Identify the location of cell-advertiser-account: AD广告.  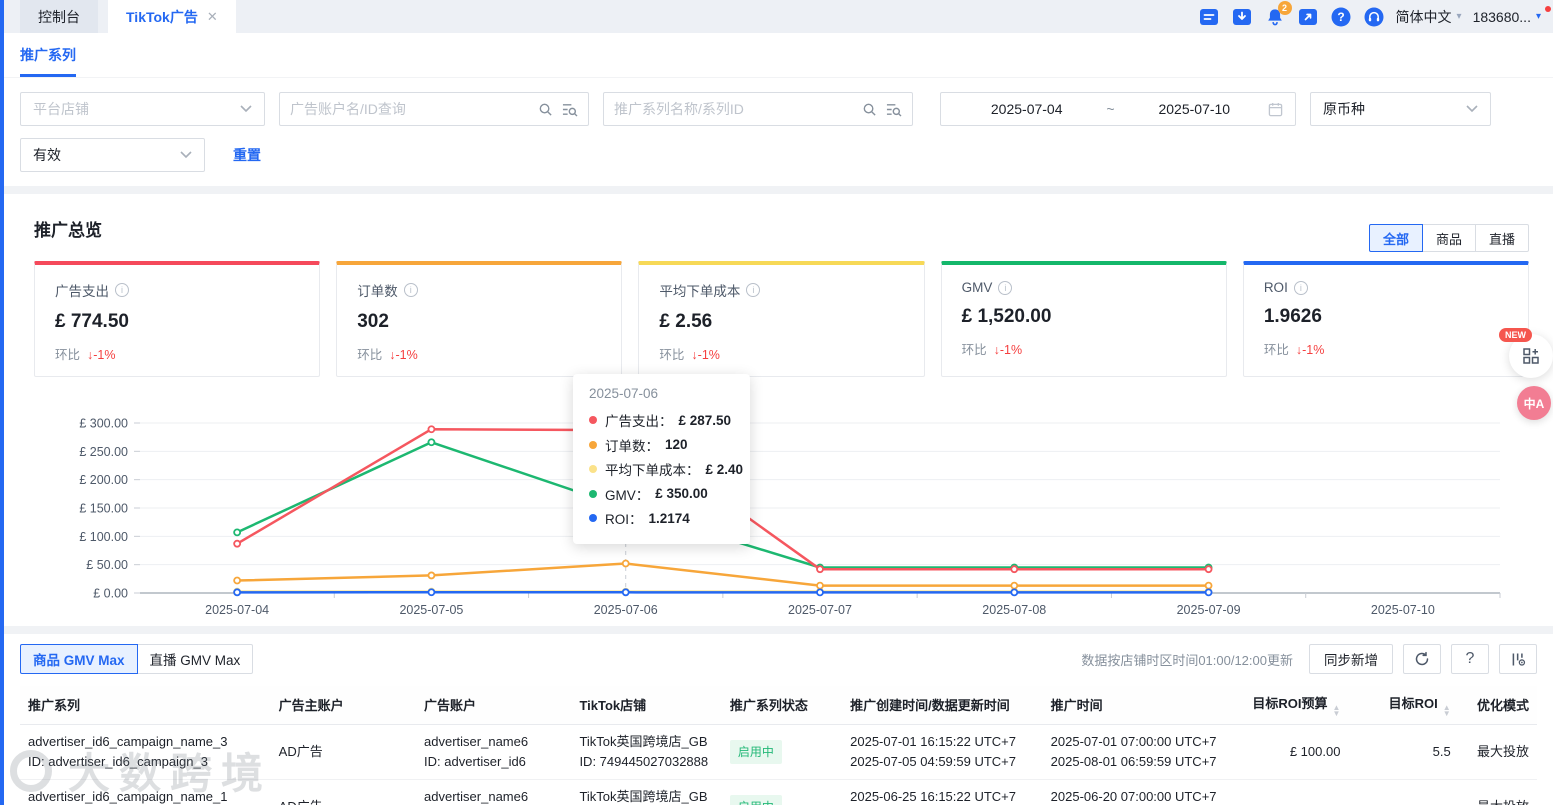
(343, 792).